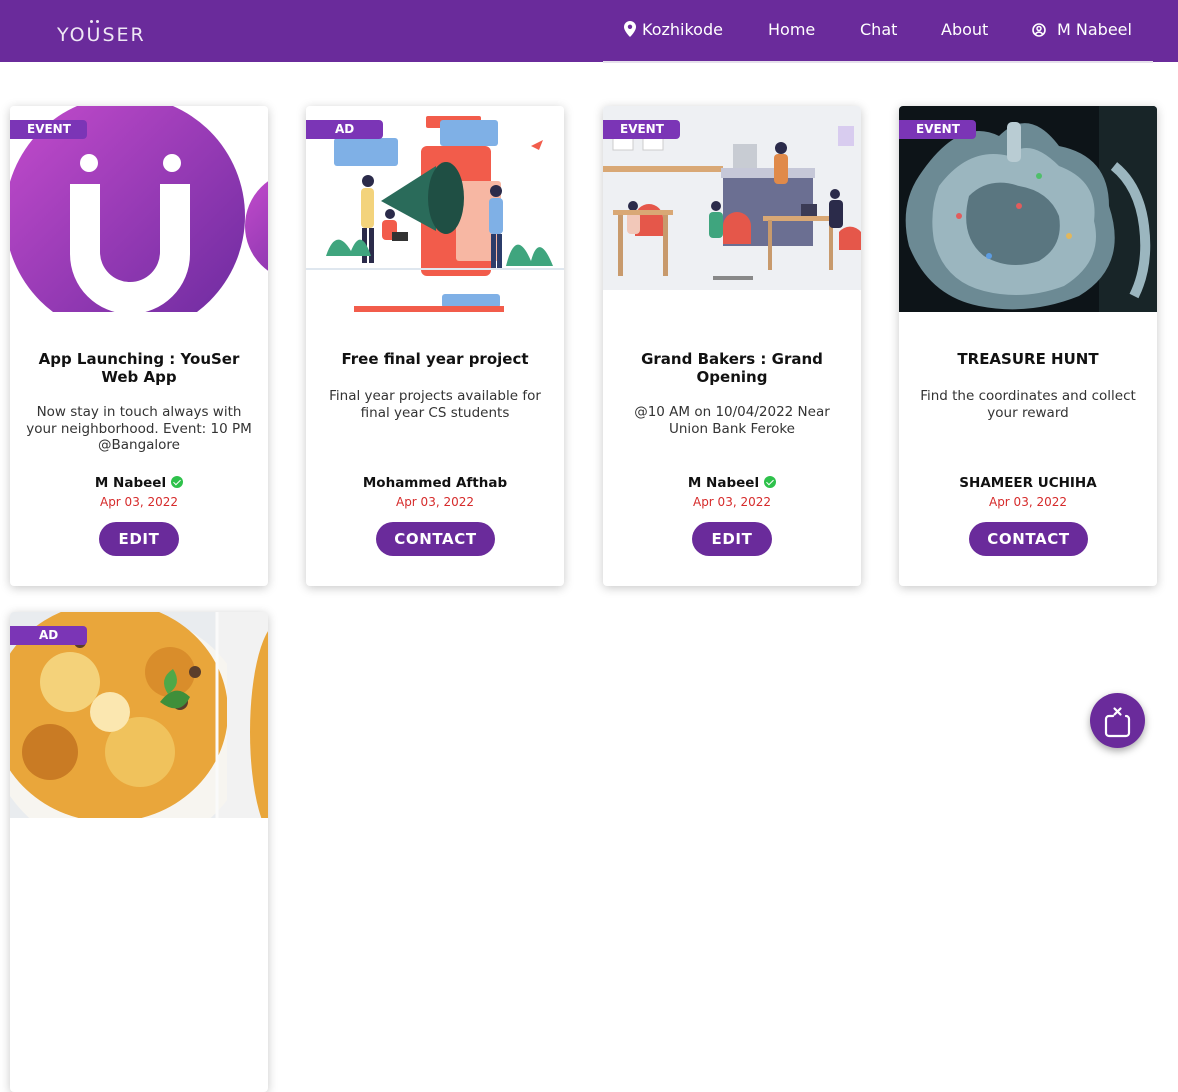 Image resolution: width=1178 pixels, height=1092 pixels. What do you see at coordinates (1028, 359) in the screenshot?
I see `card-title: TREASURE HUNT` at bounding box center [1028, 359].